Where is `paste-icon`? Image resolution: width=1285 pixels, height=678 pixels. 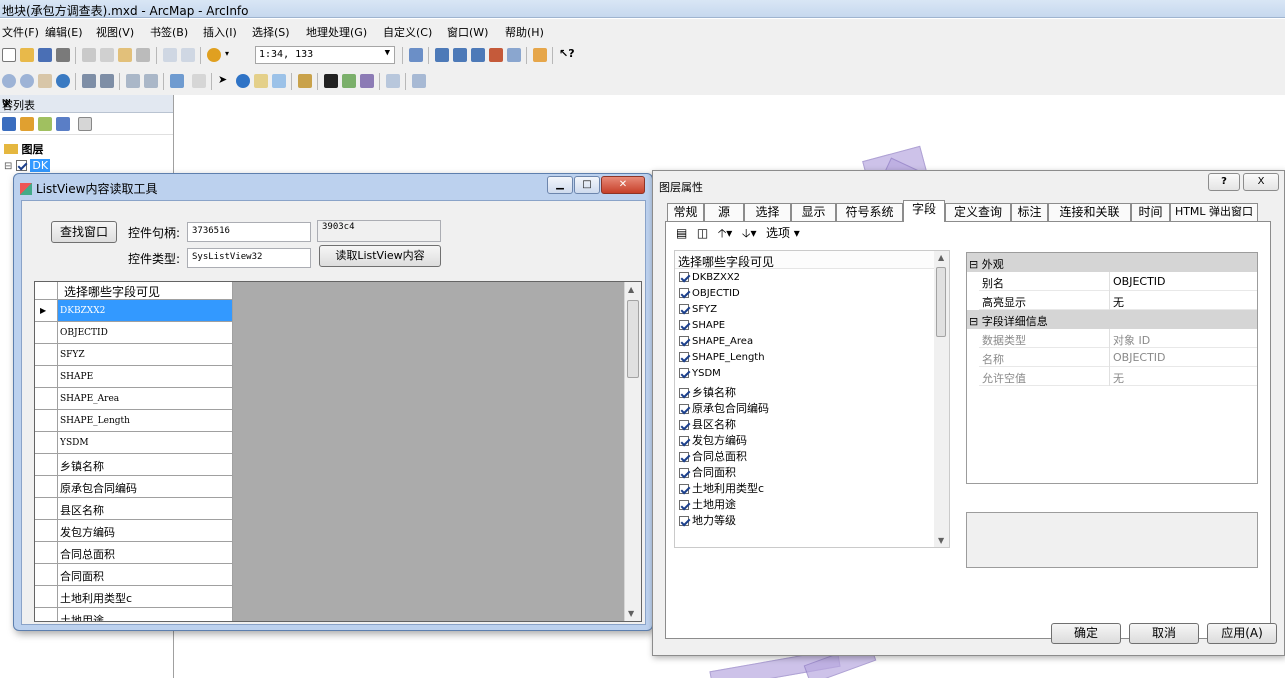 paste-icon is located at coordinates (125, 55).